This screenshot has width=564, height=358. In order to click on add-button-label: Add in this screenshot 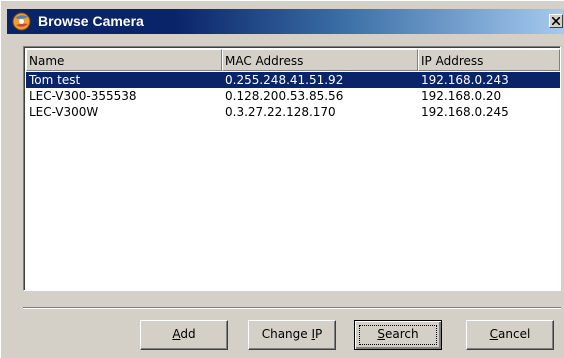, I will do `click(184, 334)`.